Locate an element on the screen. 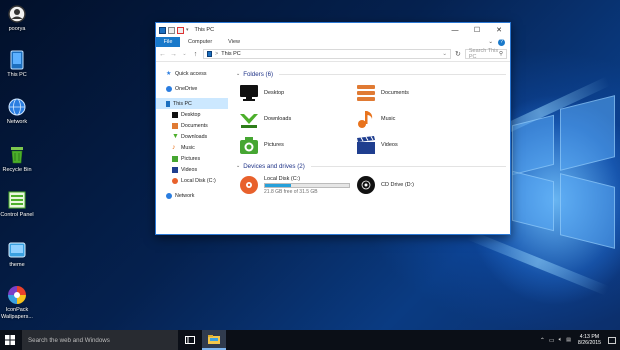 The width and height of the screenshot is (620, 350). desktop-icon-label: Control Panel is located at coordinates (17, 215).